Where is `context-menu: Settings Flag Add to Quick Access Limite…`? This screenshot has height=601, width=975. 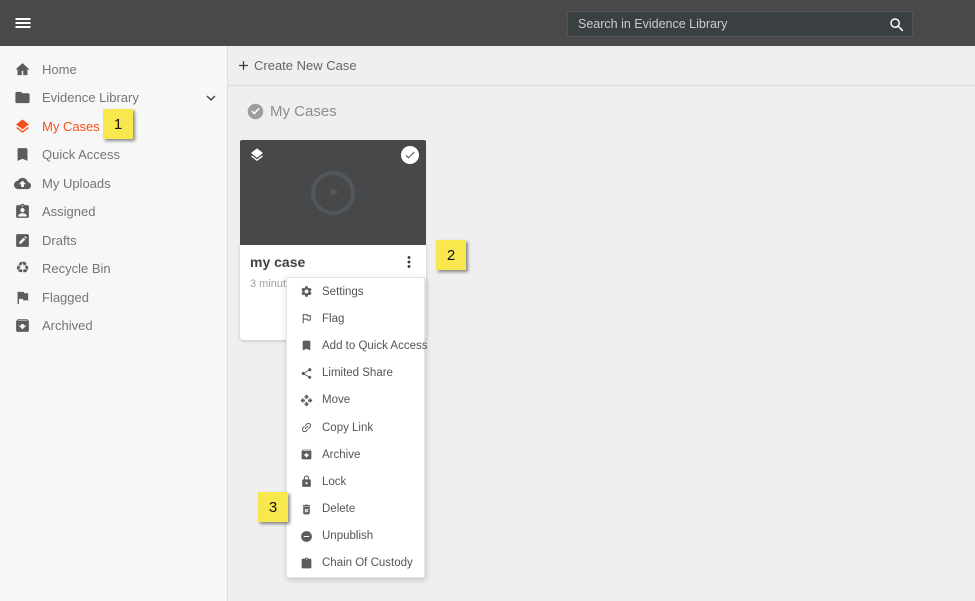 context-menu: Settings Flag Add to Quick Access Limite… is located at coordinates (357, 427).